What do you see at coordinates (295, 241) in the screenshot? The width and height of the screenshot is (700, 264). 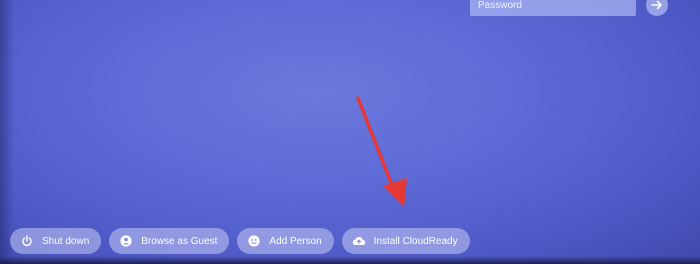 I see `add-person-label: Add Person` at bounding box center [295, 241].